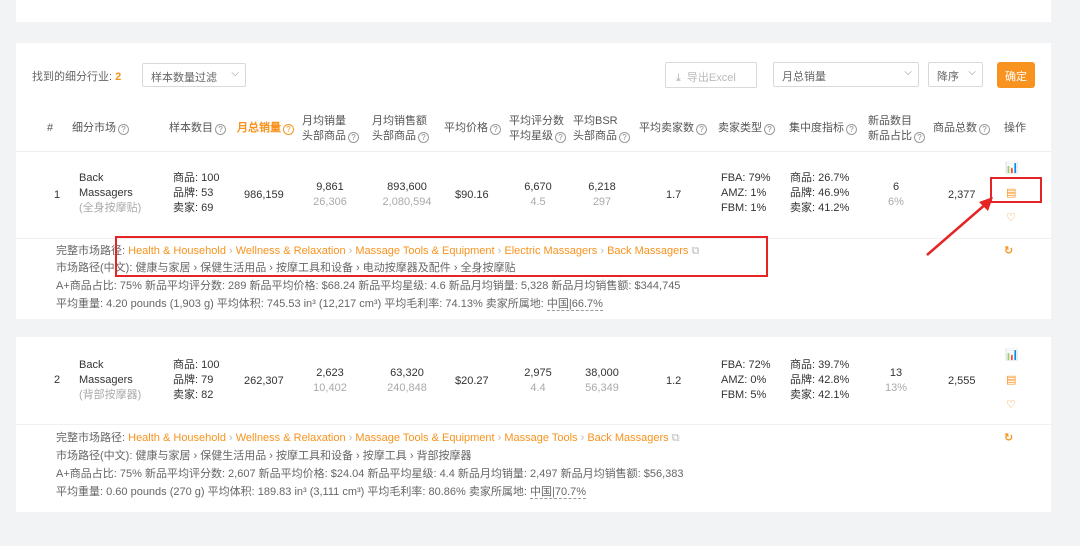  I want to click on col-market: 细分市场?, so click(100, 128).